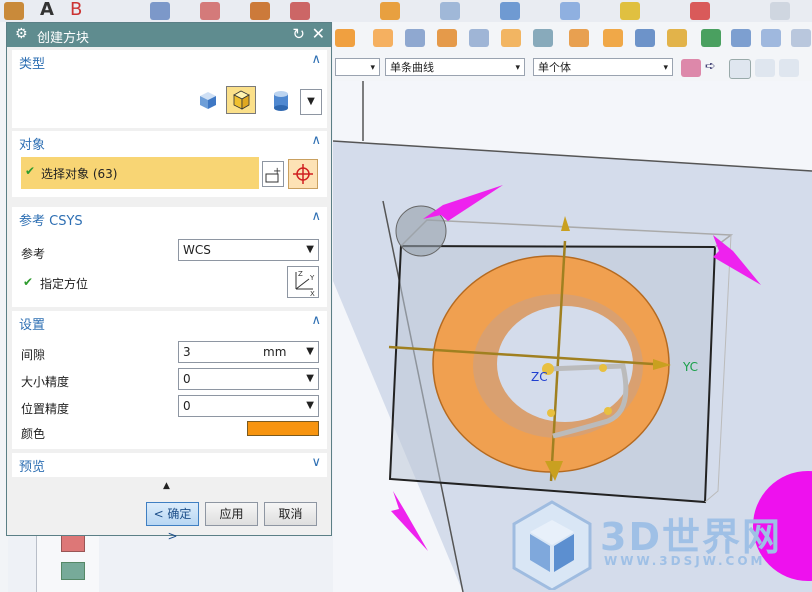 Image resolution: width=812 pixels, height=592 pixels. What do you see at coordinates (603, 67) in the screenshot?
I see `body-rule-combo: 单个体 ▾` at bounding box center [603, 67].